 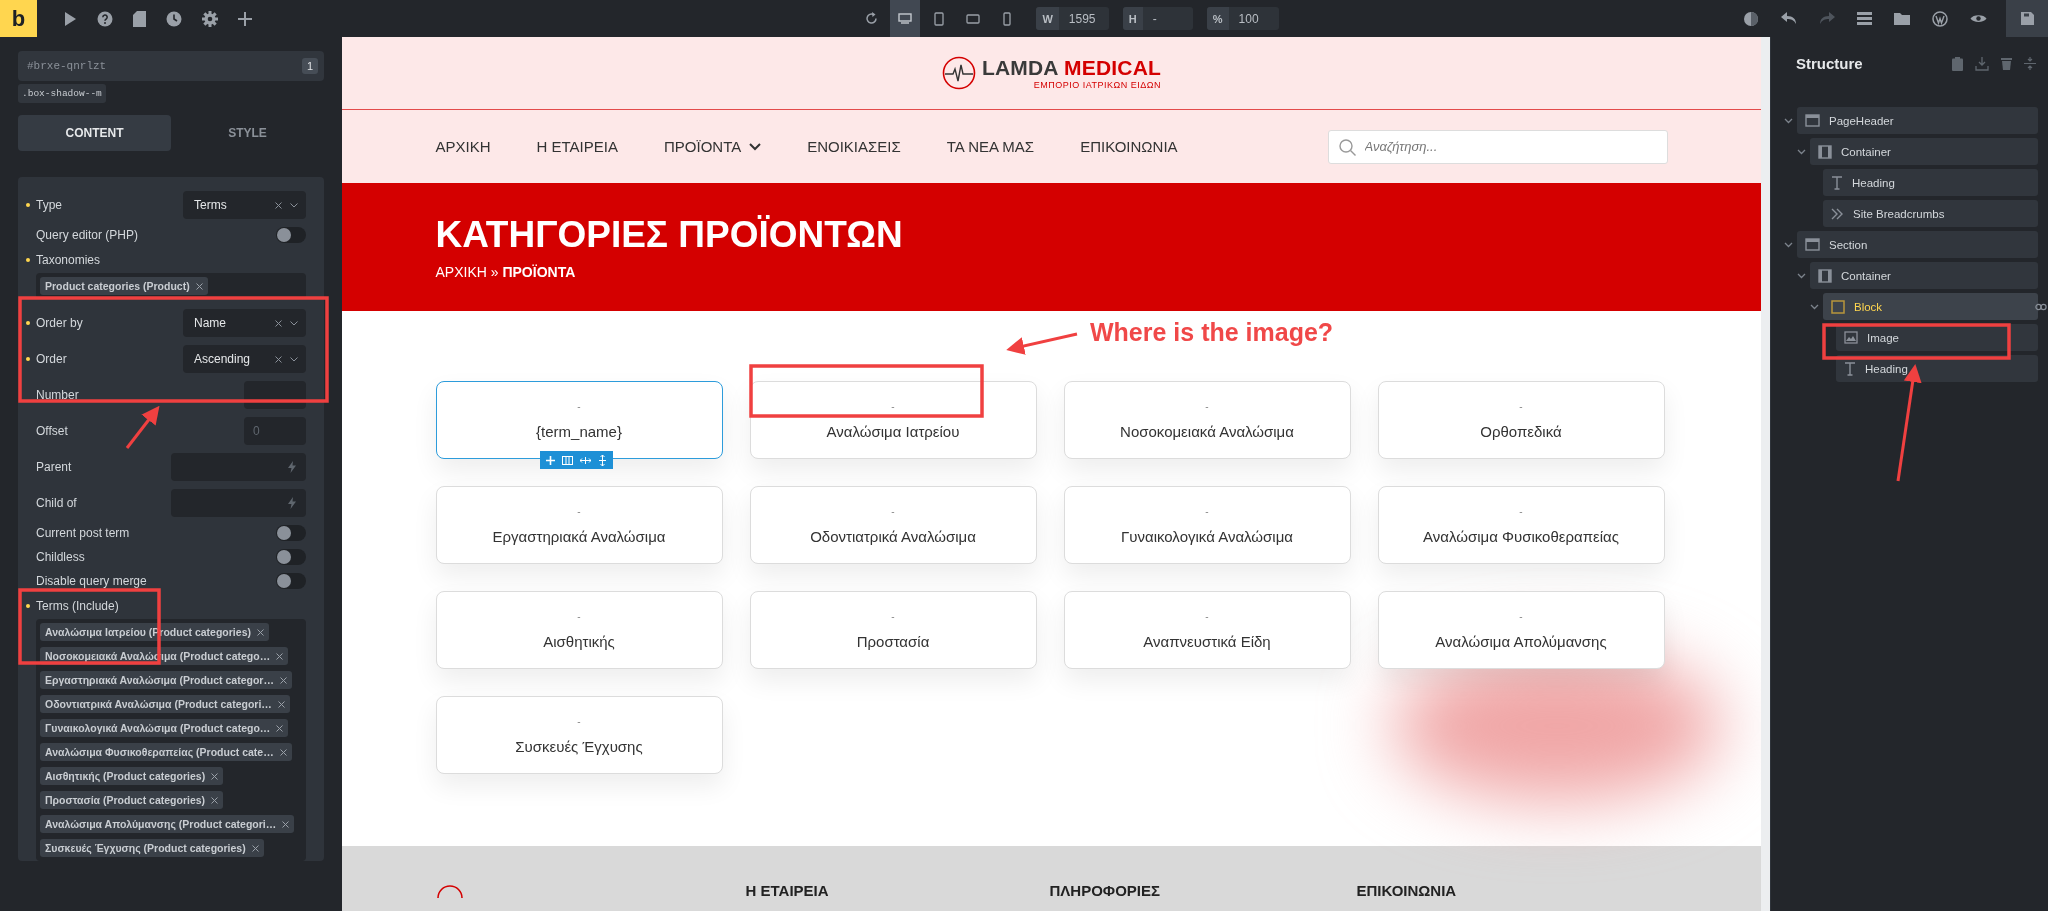 What do you see at coordinates (2030, 63) in the screenshot?
I see `collapse-icon` at bounding box center [2030, 63].